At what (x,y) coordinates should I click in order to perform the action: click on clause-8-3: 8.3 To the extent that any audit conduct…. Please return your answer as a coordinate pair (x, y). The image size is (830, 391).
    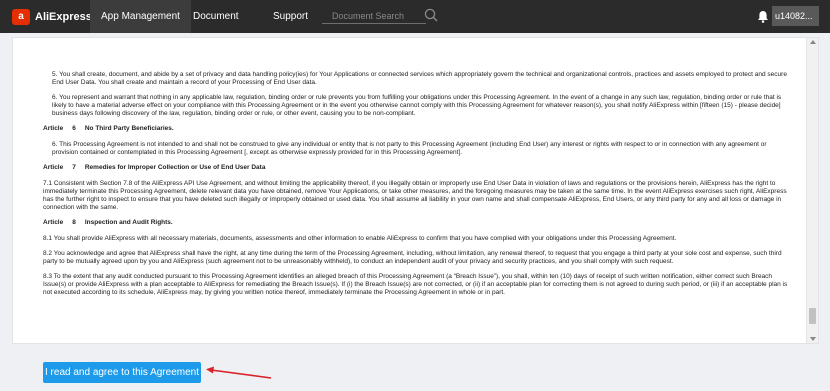
    Looking at the image, I should click on (415, 284).